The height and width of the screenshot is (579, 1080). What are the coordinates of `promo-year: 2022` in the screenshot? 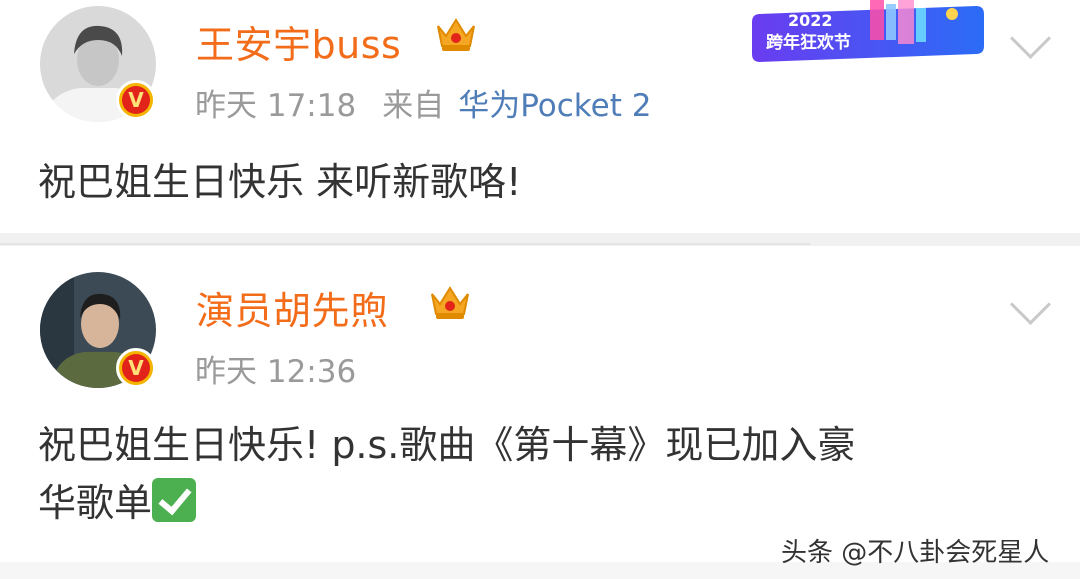 It's located at (810, 20).